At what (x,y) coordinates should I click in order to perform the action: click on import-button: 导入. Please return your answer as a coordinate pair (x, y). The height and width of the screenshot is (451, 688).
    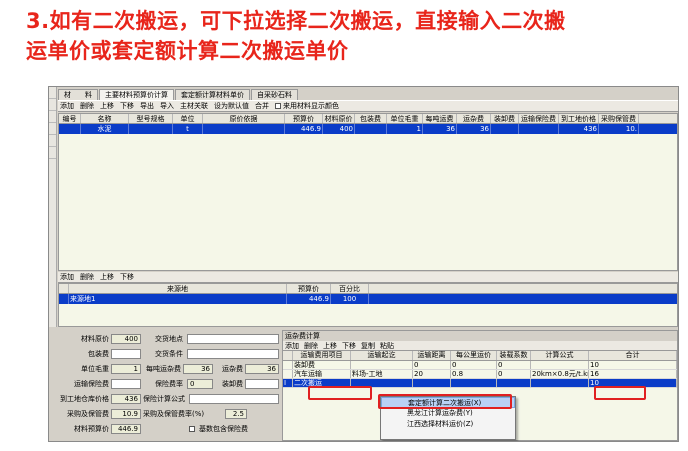
    Looking at the image, I should click on (167, 106).